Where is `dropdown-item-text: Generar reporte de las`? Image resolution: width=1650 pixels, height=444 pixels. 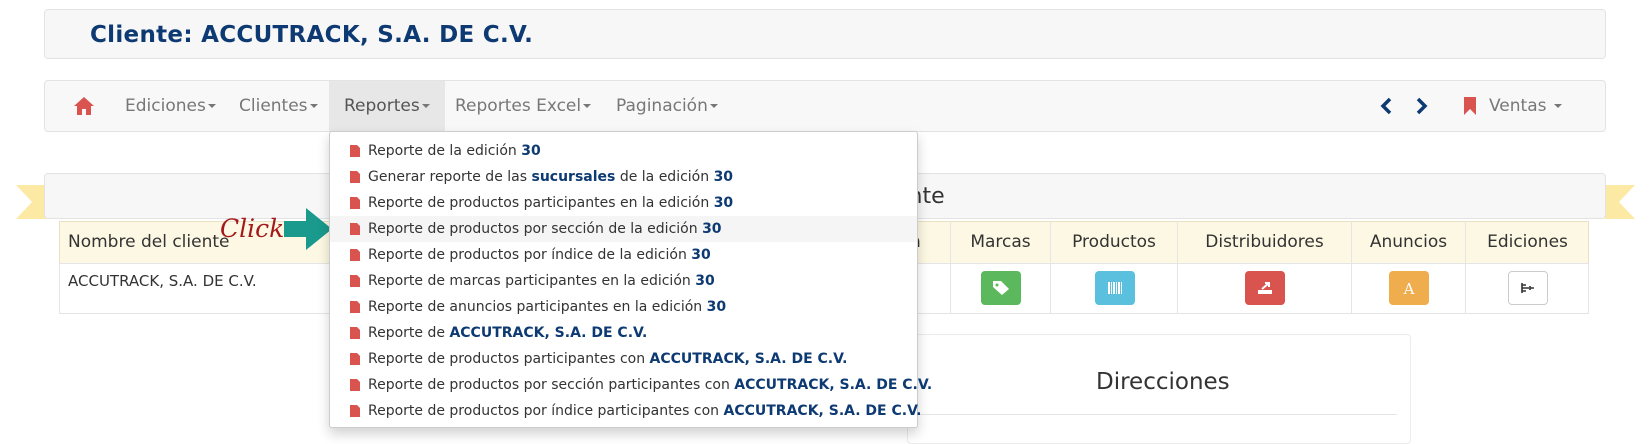 dropdown-item-text: Generar reporte de las is located at coordinates (450, 177).